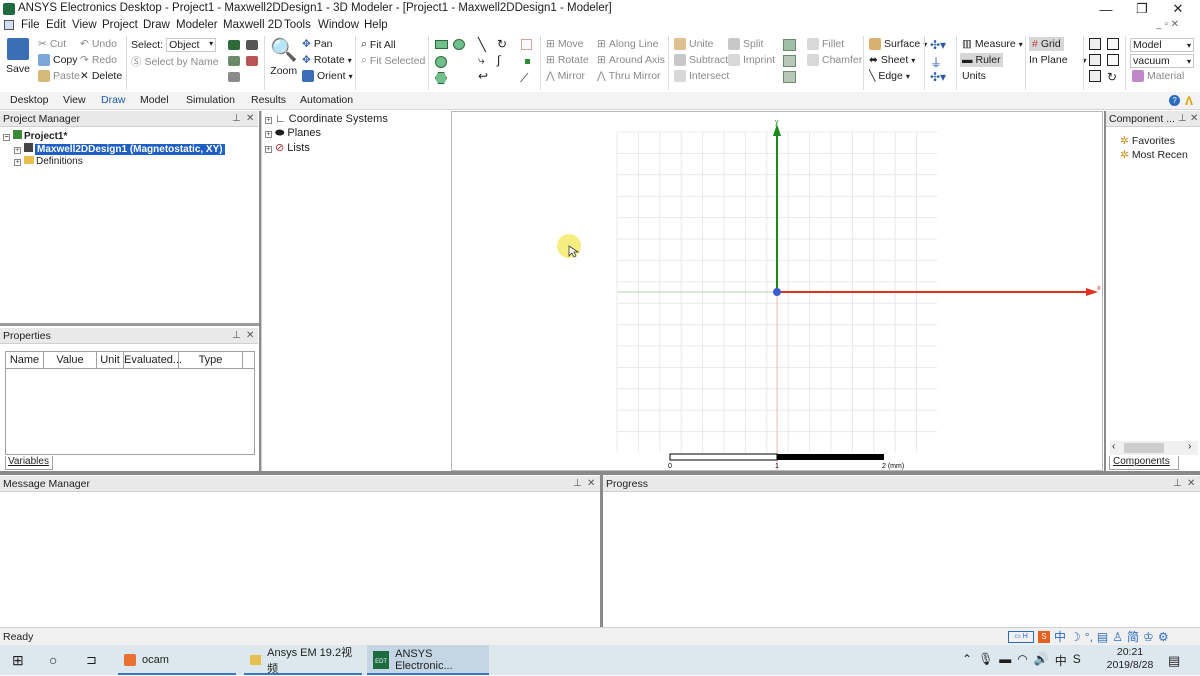  I want to click on redo-button: ↷ Redo, so click(98, 60).